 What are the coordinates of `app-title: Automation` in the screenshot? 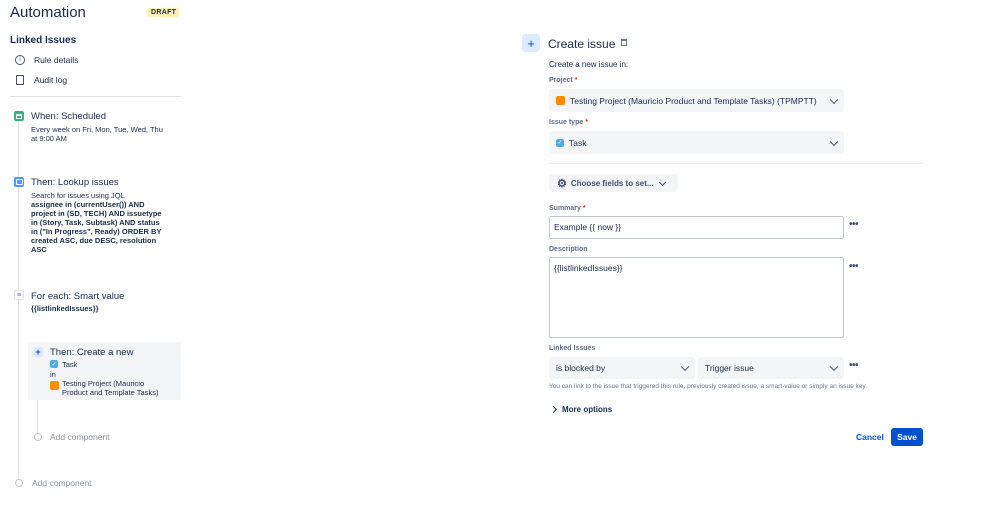 It's located at (48, 12).